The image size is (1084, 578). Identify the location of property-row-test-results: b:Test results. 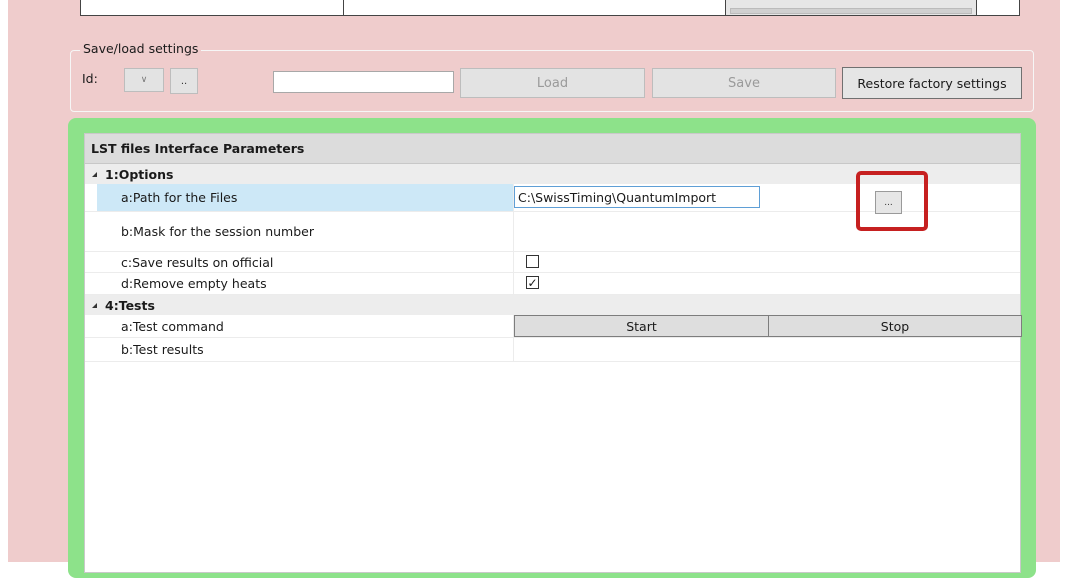
(552, 350).